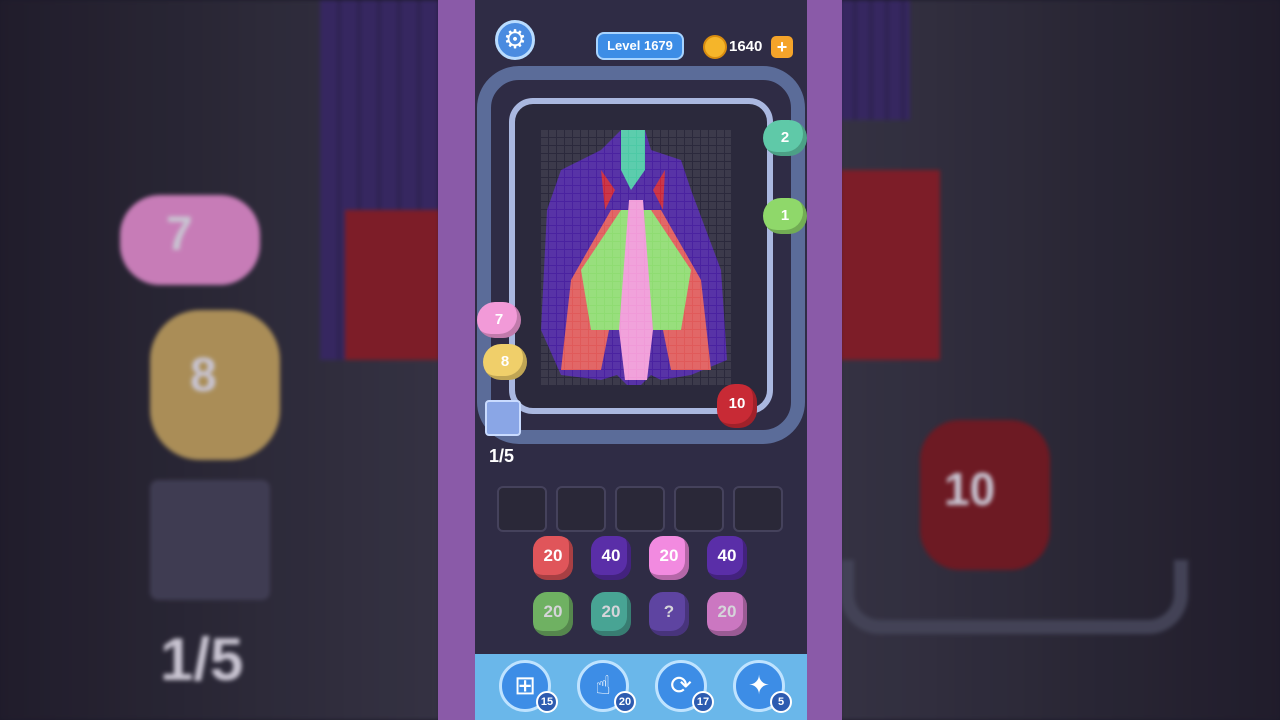  Describe the element at coordinates (703, 702) in the screenshot. I see `booster-count: 17` at that location.